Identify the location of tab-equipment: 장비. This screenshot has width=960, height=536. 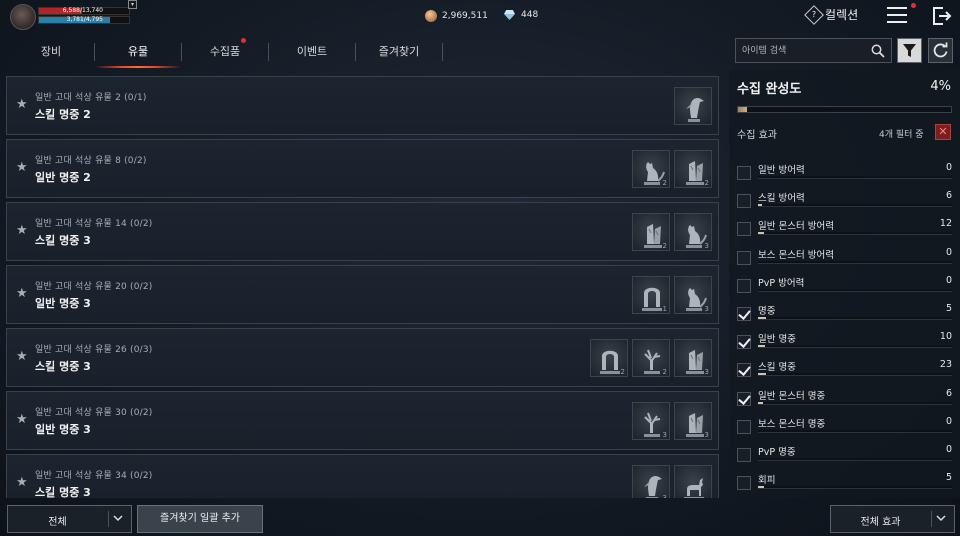
(51, 52).